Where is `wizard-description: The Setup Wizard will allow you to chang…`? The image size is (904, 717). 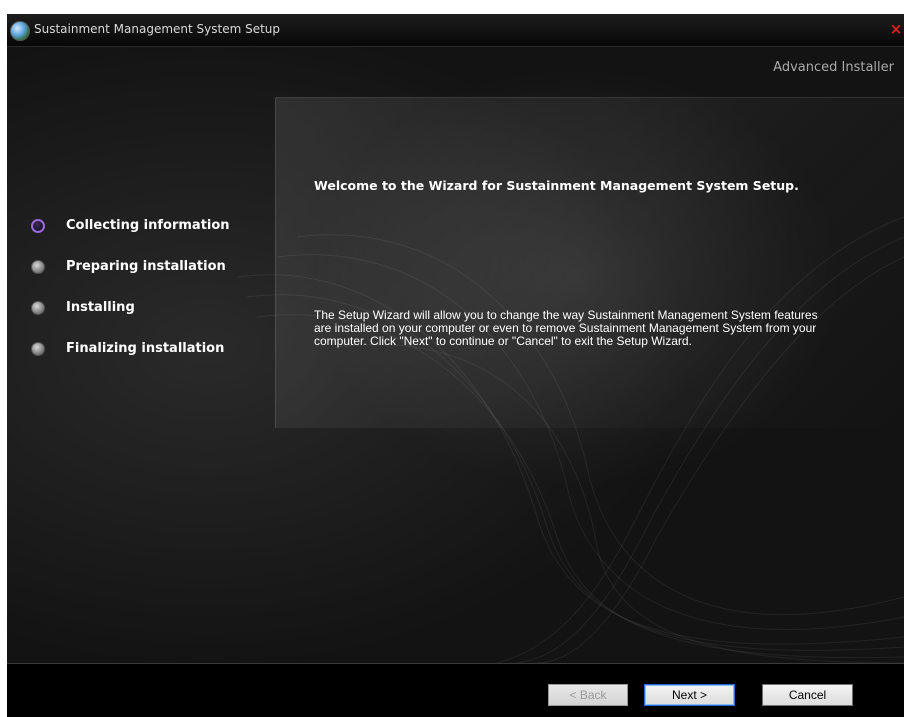
wizard-description: The Setup Wizard will allow you to chang… is located at coordinates (566, 328).